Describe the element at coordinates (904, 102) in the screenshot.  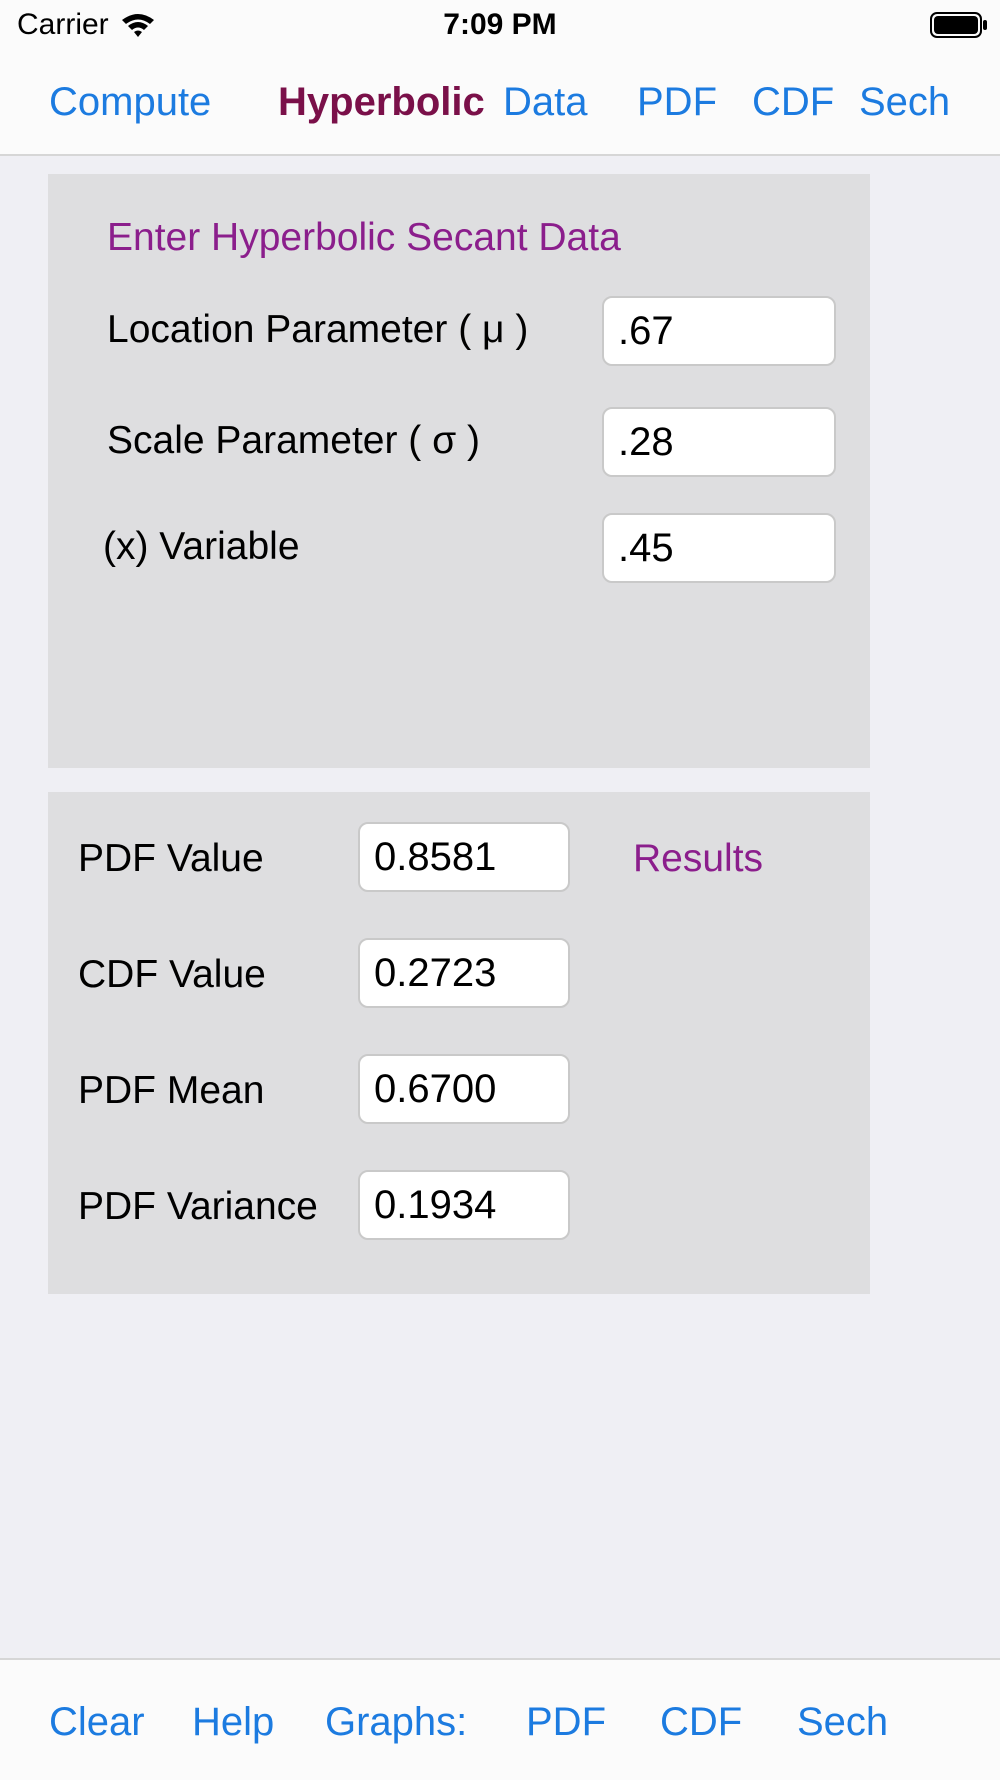
I see `sech-nav-button: Sech` at that location.